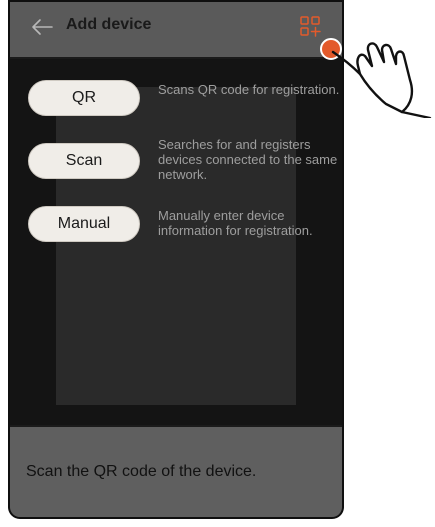 The height and width of the screenshot is (527, 435). Describe the element at coordinates (141, 471) in the screenshot. I see `instruction-text: Scan the QR code of the device.` at that location.